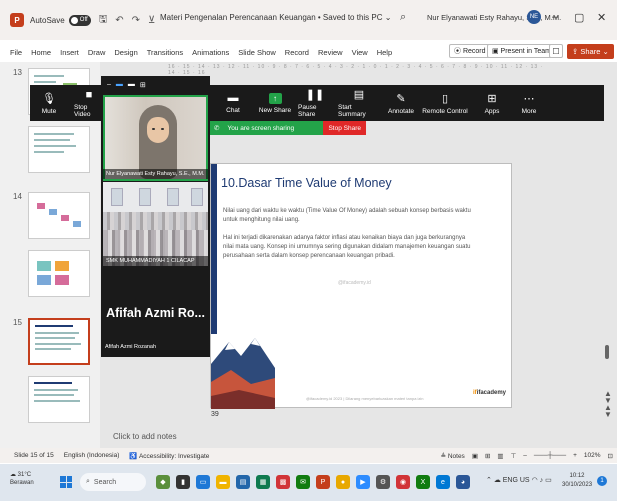 This screenshot has height=501, width=617. I want to click on user-taskbar-icon: ◕, so click(463, 482).